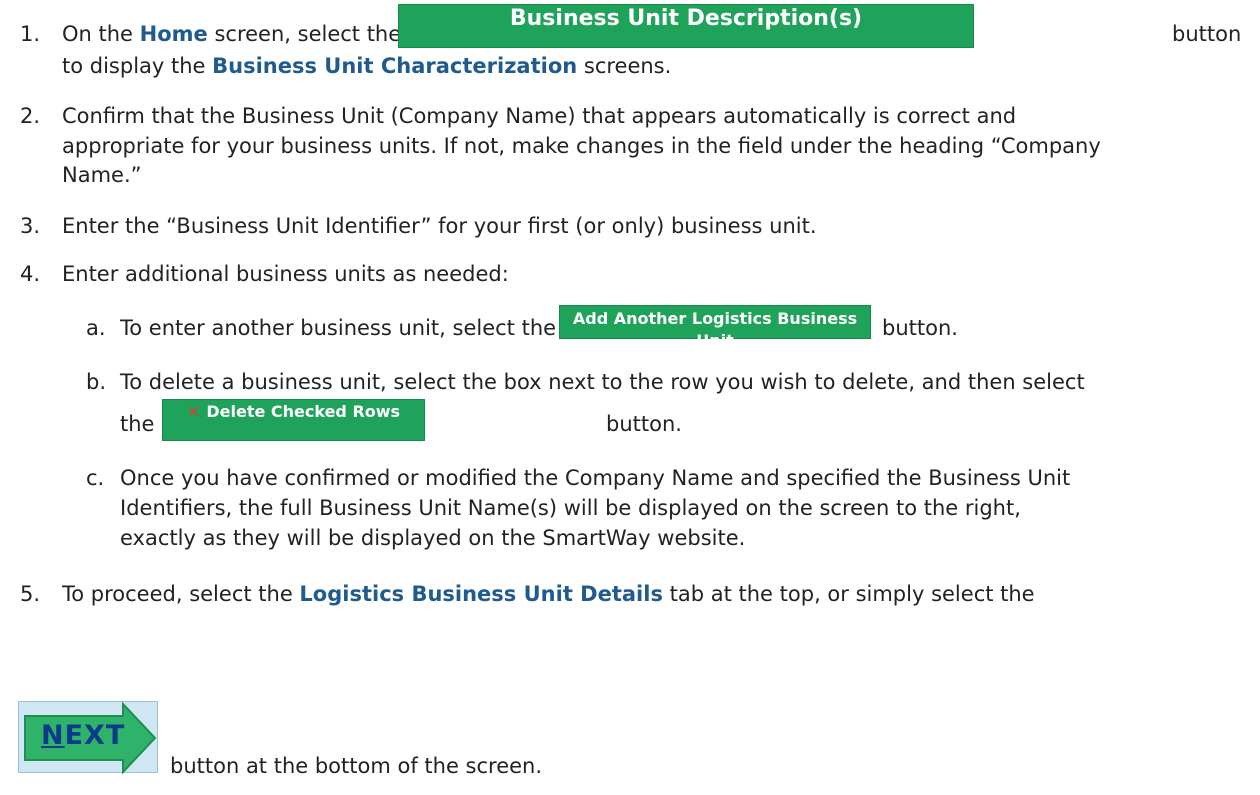 The image size is (1260, 795). What do you see at coordinates (30, 594) in the screenshot?
I see `step-number: 5.` at bounding box center [30, 594].